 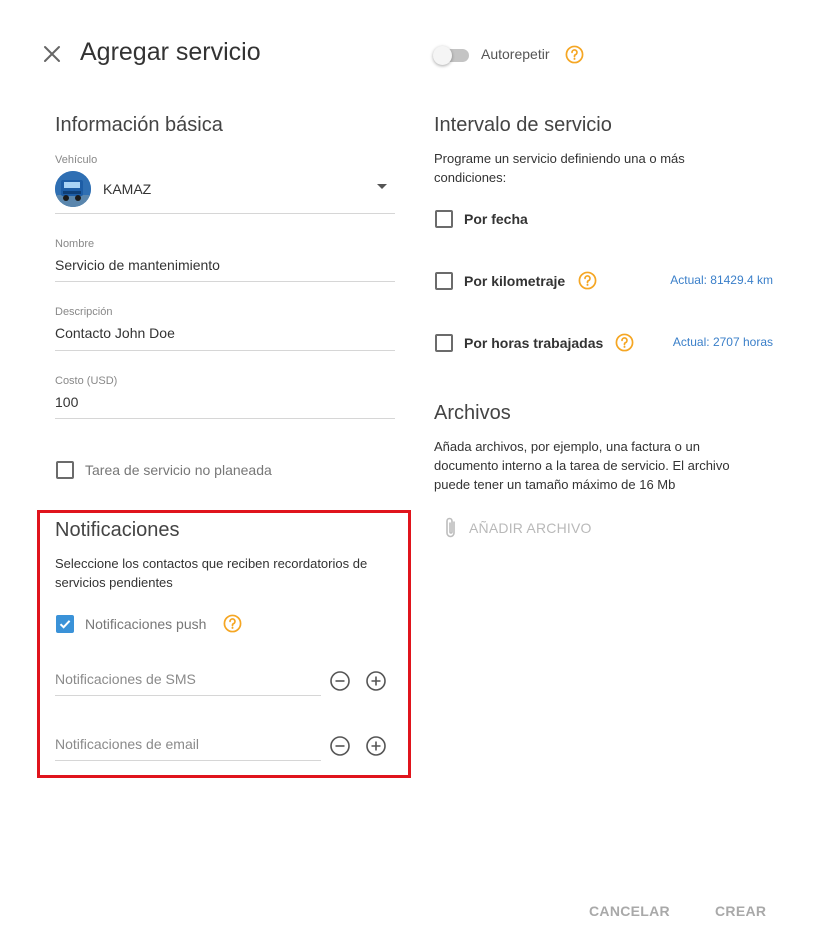 I want to click on autorepeat-help, so click(x=574, y=57).